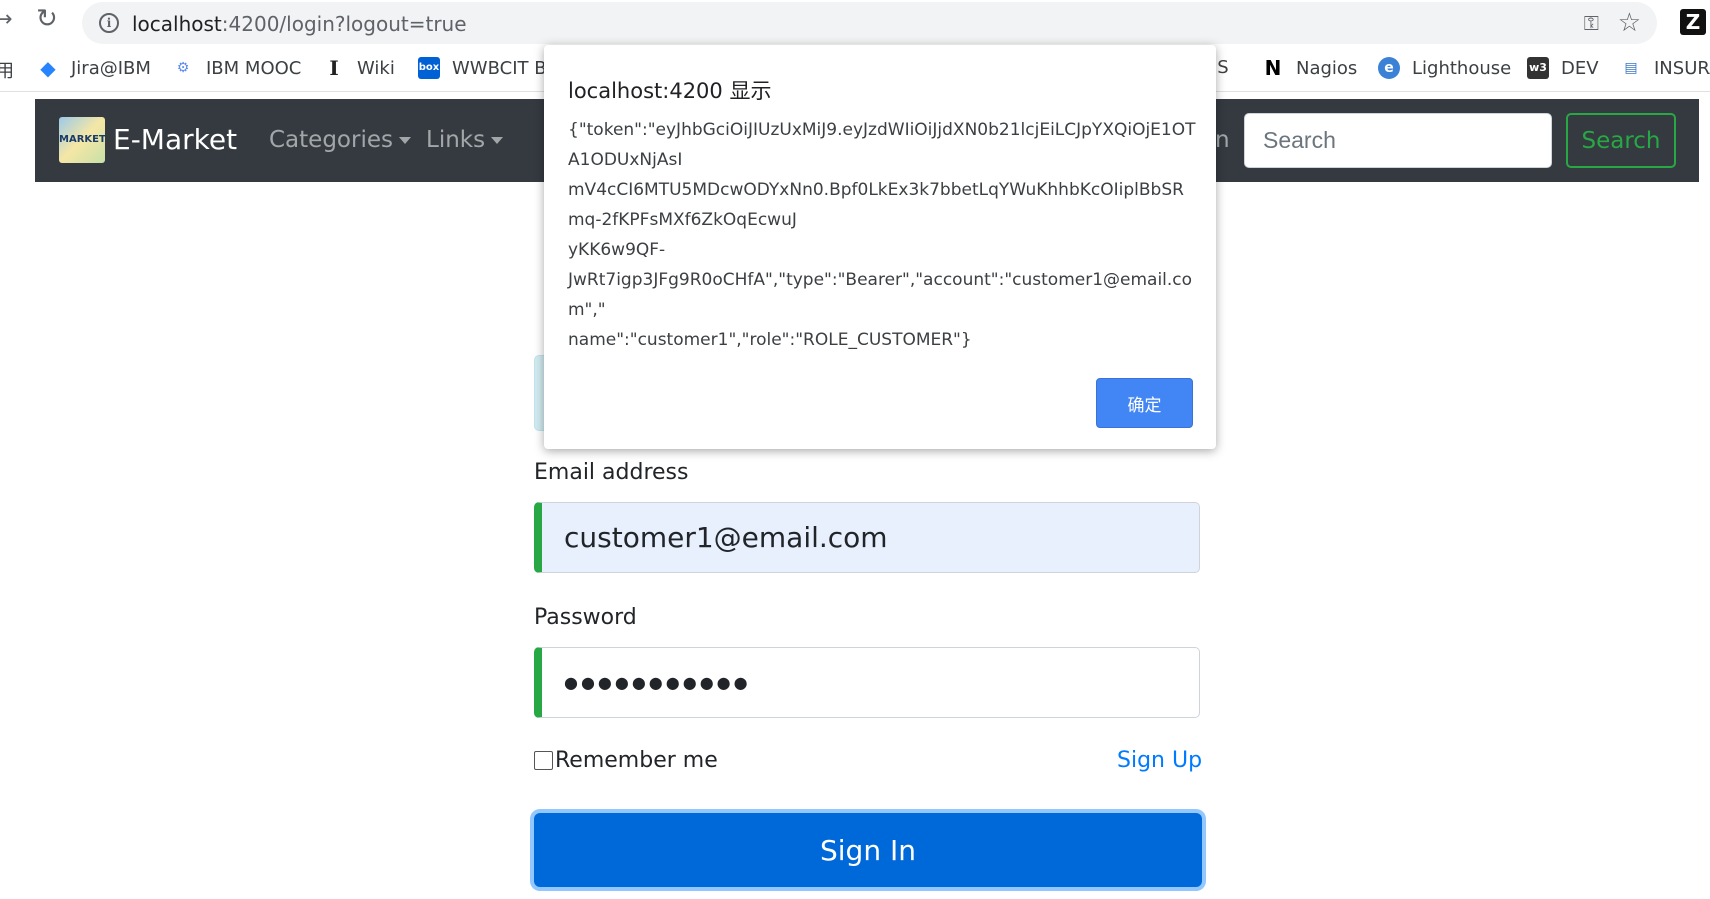 This screenshot has width=1710, height=899. What do you see at coordinates (585, 617) in the screenshot?
I see `password-label: Password` at bounding box center [585, 617].